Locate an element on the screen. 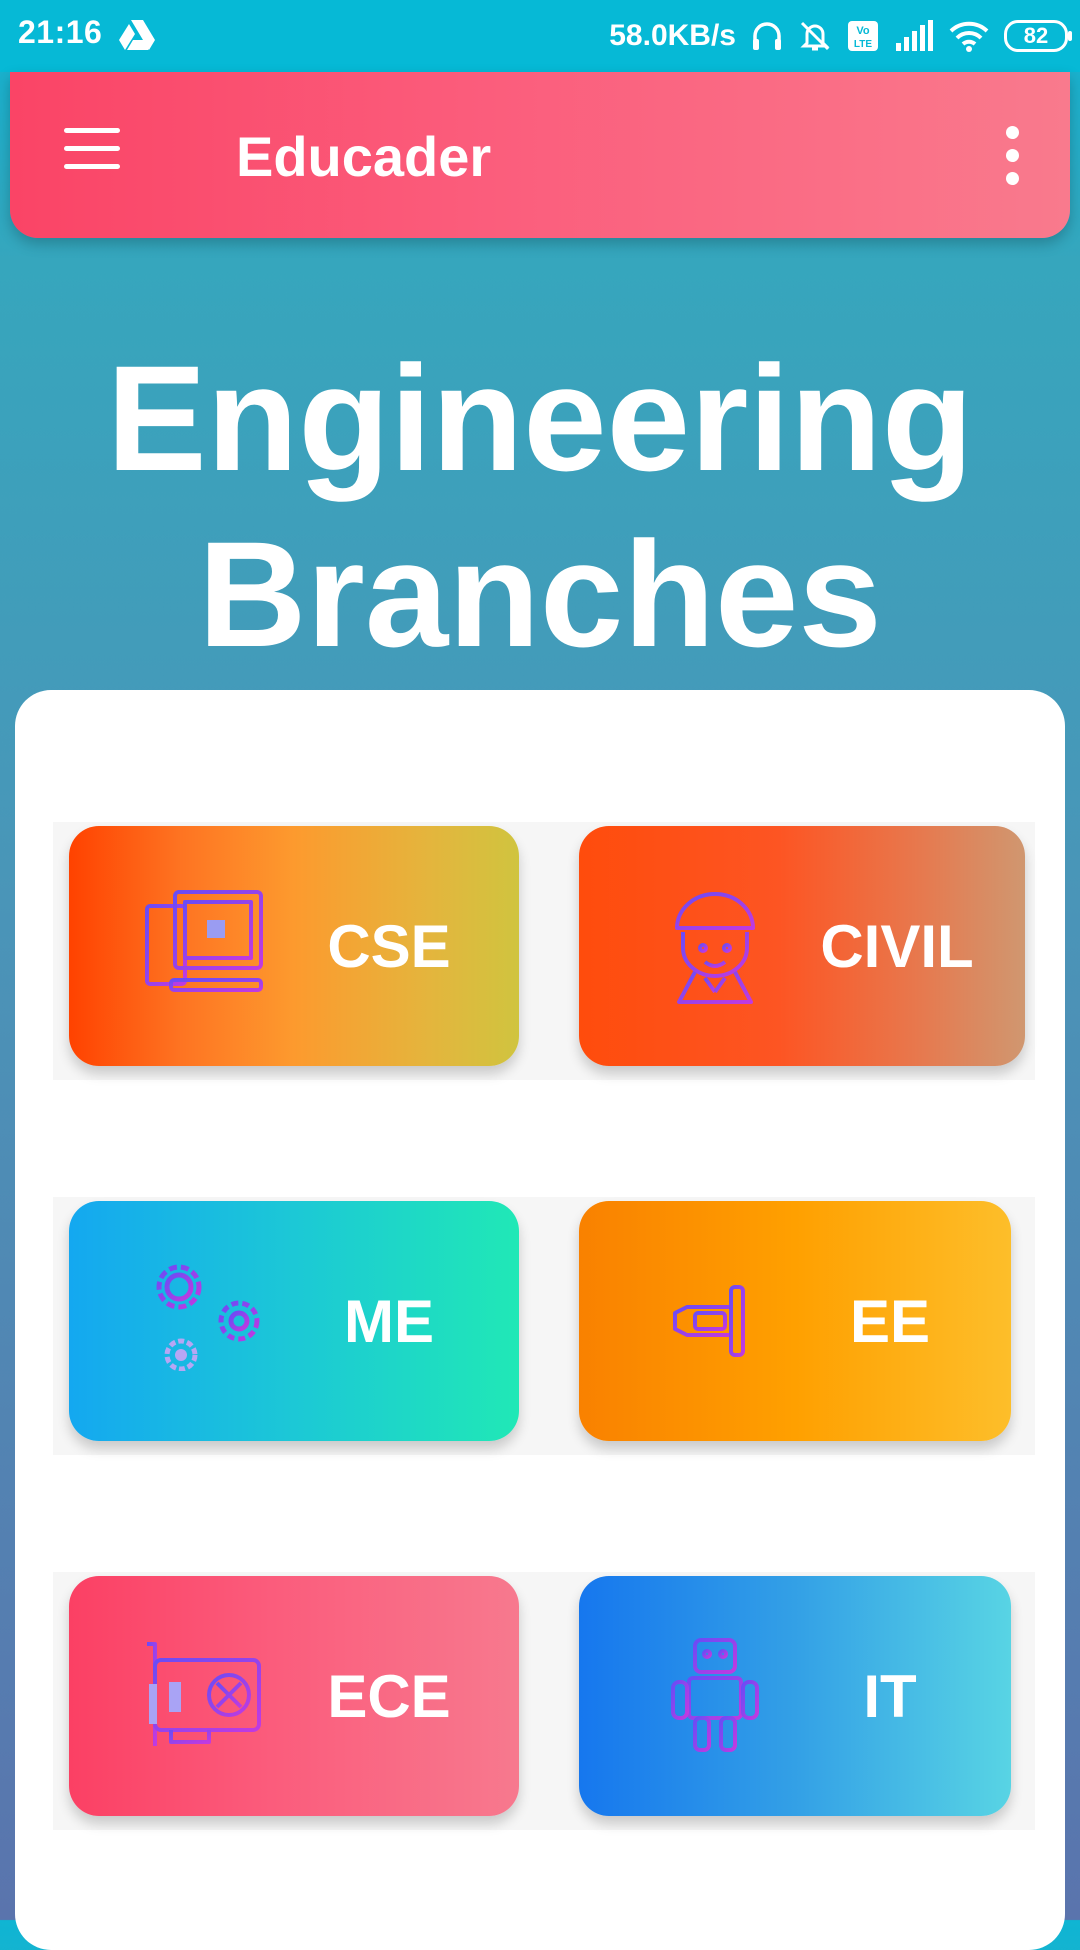  svg-text: LTE is located at coordinates (863, 44).